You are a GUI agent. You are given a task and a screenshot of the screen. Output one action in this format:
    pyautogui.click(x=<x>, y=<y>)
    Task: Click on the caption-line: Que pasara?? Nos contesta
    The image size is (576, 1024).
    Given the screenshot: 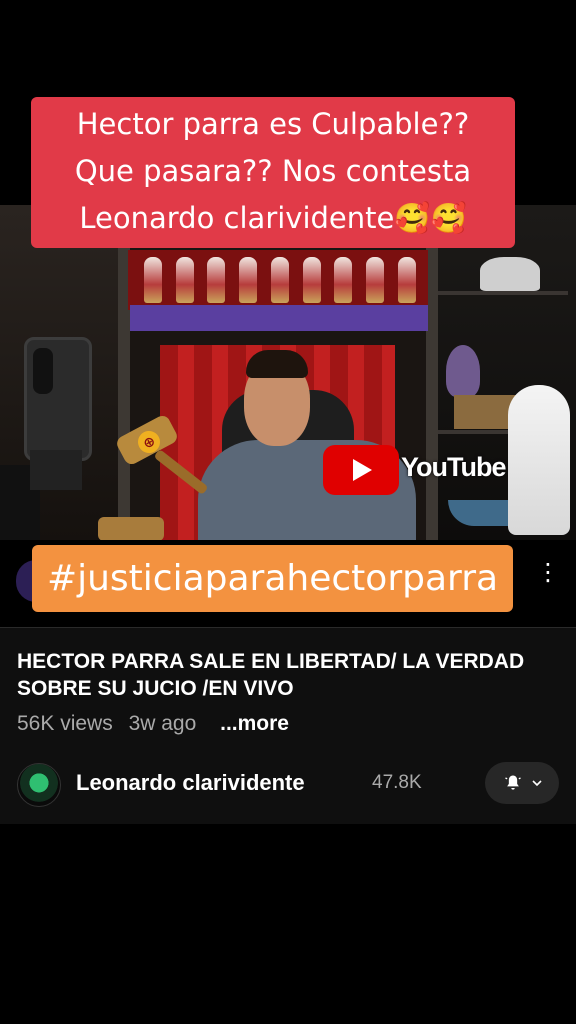 What is the action you would take?
    pyautogui.click(x=273, y=171)
    